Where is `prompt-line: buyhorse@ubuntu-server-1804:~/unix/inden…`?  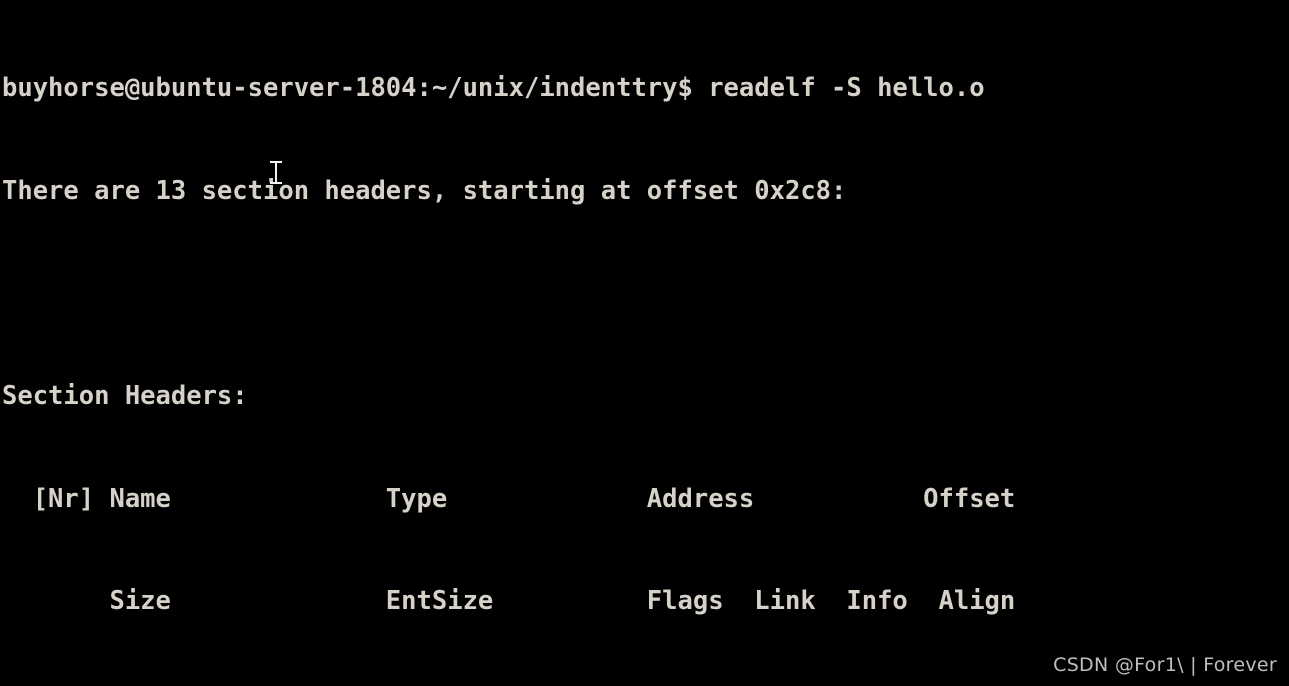 prompt-line: buyhorse@ubuntu-server-1804:~/unix/inden… is located at coordinates (493, 88).